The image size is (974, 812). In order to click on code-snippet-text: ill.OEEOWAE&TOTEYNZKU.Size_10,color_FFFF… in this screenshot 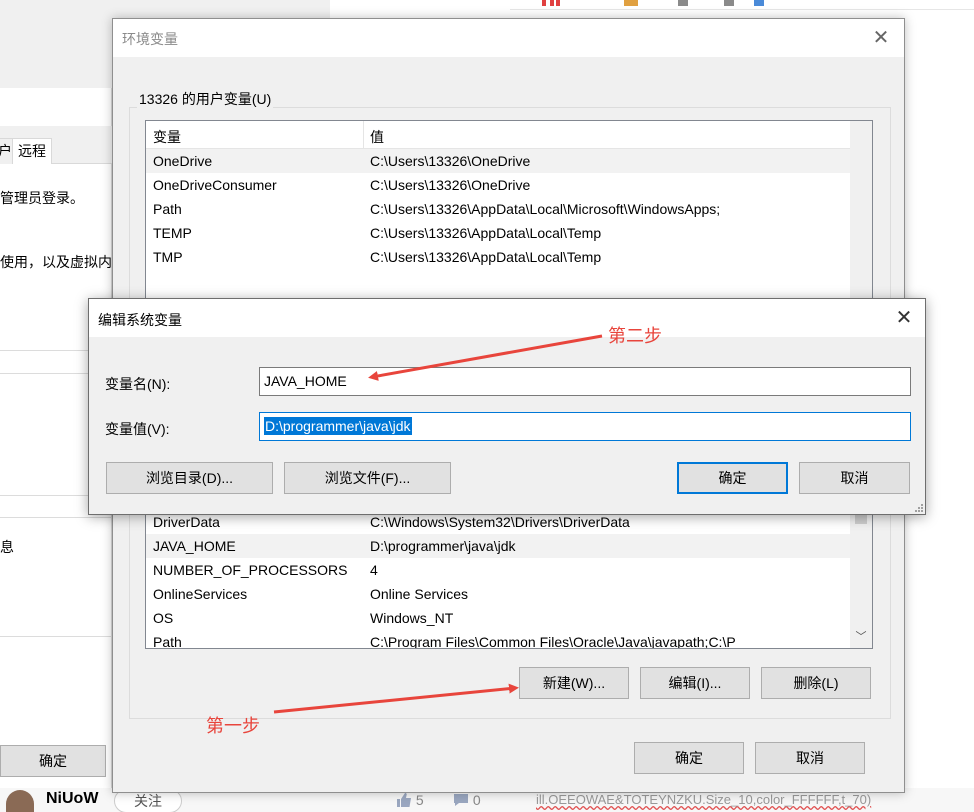, I will do `click(704, 799)`.